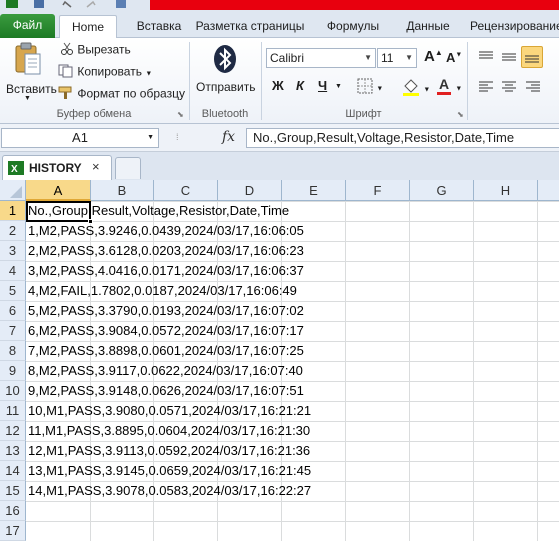 This screenshot has width=559, height=541. I want to click on row-header: 5, so click(13, 291).